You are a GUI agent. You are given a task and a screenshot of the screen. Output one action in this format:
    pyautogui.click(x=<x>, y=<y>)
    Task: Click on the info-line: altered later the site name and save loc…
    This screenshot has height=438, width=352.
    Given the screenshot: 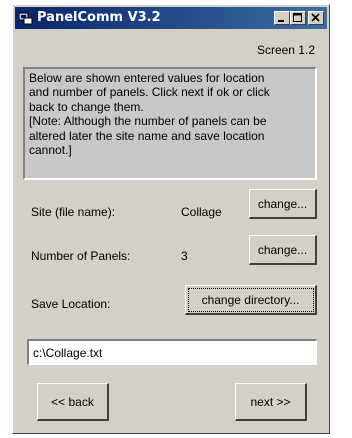 What is the action you would take?
    pyautogui.click(x=147, y=135)
    